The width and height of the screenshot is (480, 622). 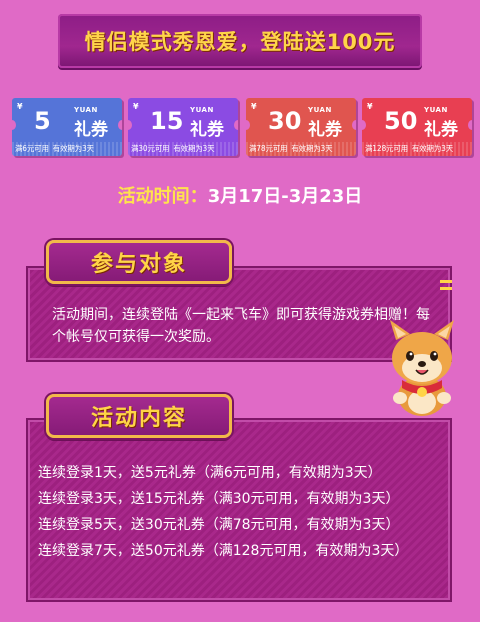 I want to click on coupon-terms: 满78元可用 有效期为3天, so click(x=301, y=149).